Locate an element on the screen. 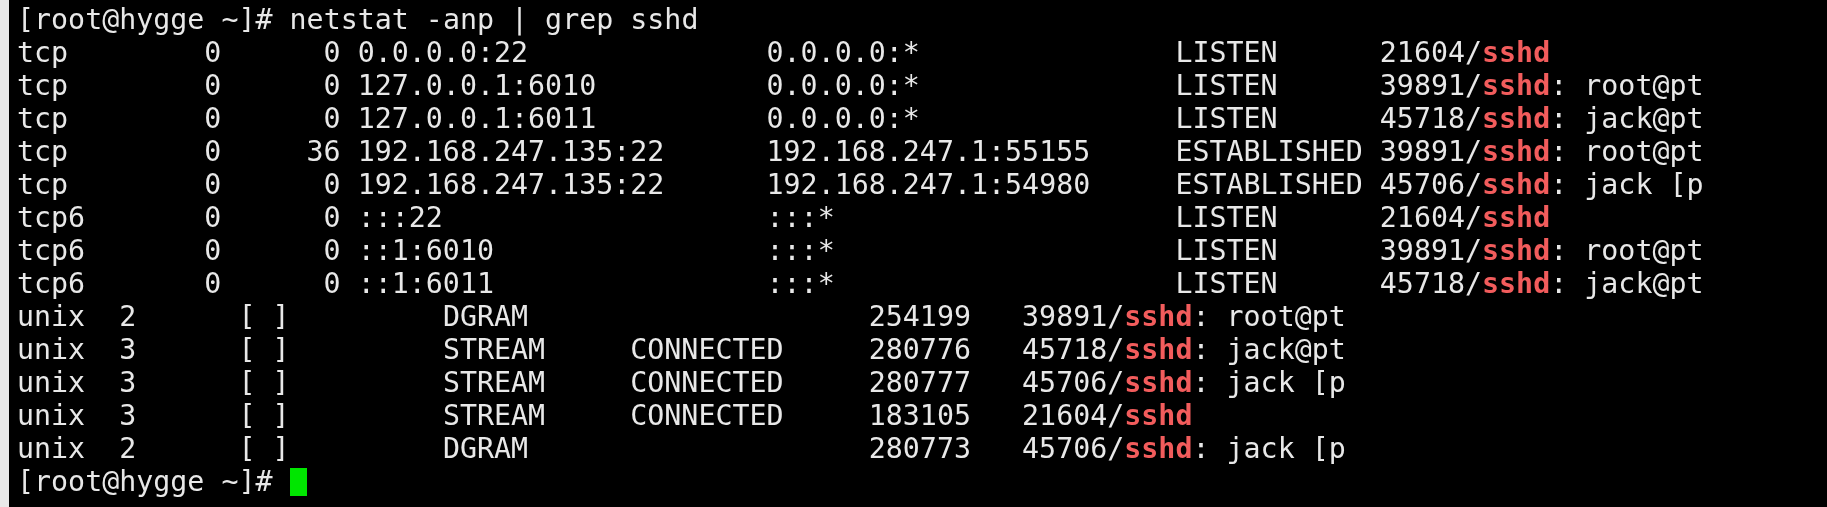 This screenshot has height=507, width=1827. local-address-text: 0.0.0.0:22 is located at coordinates (443, 52).